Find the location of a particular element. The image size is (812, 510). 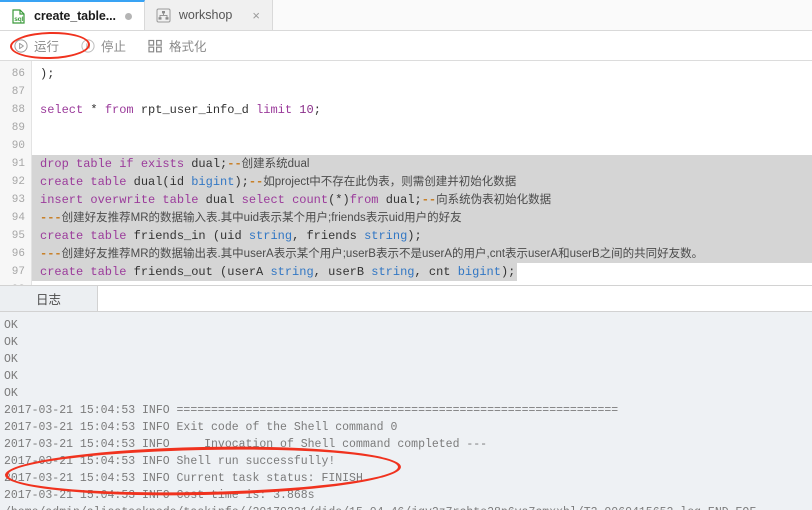

line-number: 97 is located at coordinates (18, 272).